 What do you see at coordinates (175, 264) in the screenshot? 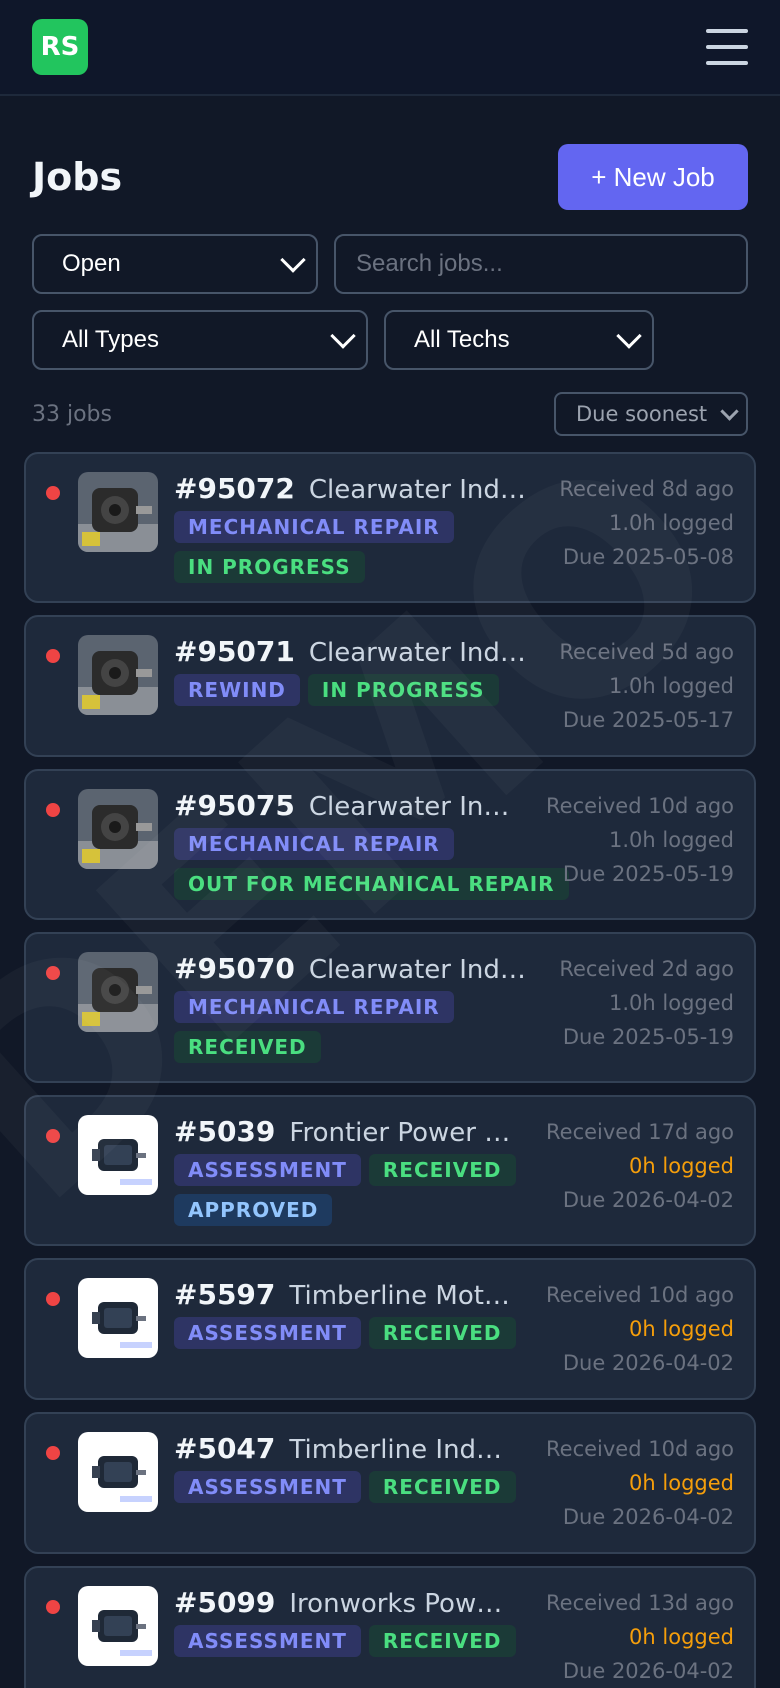
I see `status-filter-select: Open` at bounding box center [175, 264].